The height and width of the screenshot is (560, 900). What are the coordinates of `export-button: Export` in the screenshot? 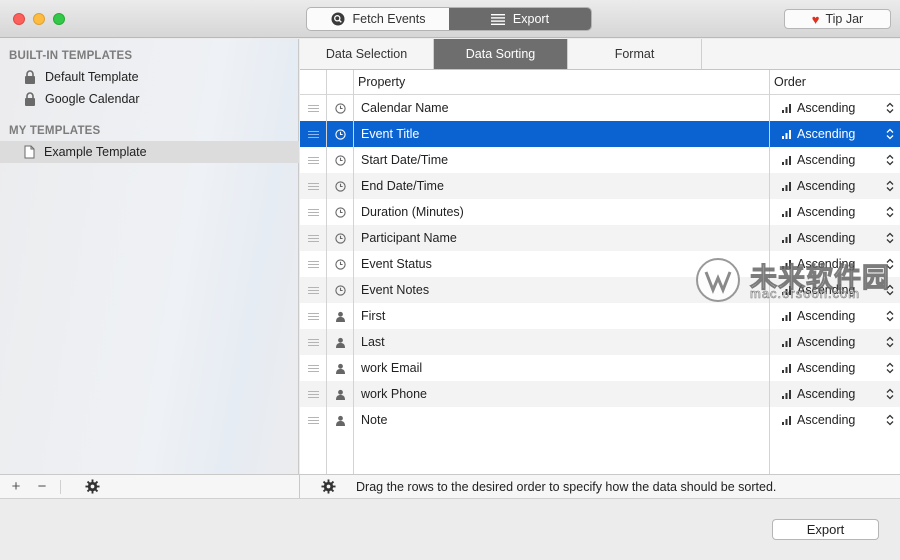 It's located at (825, 529).